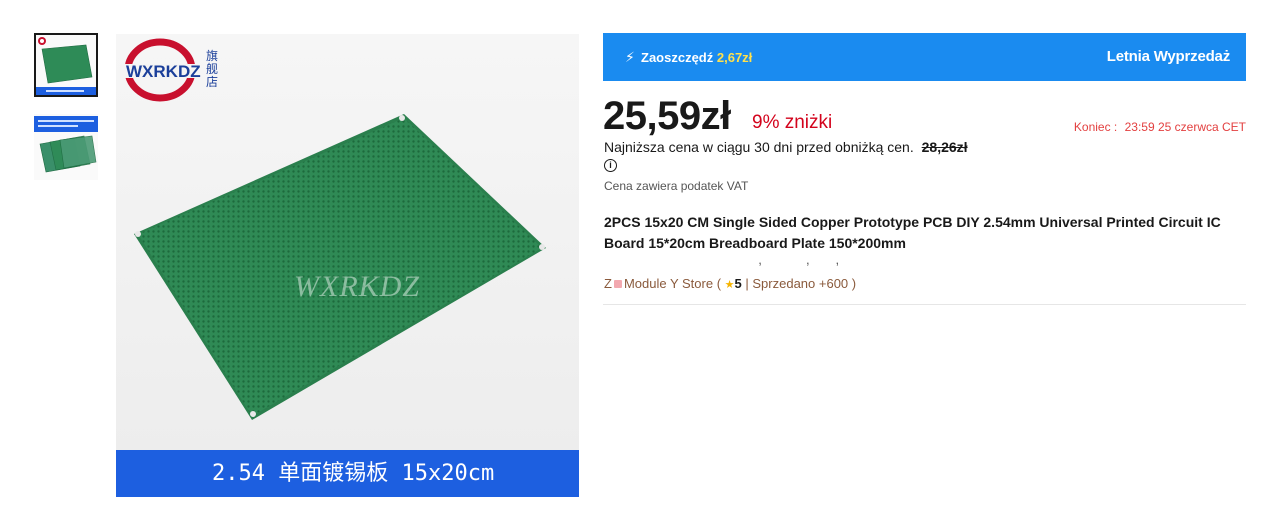  I want to click on old-price: 28,26zł, so click(944, 147).